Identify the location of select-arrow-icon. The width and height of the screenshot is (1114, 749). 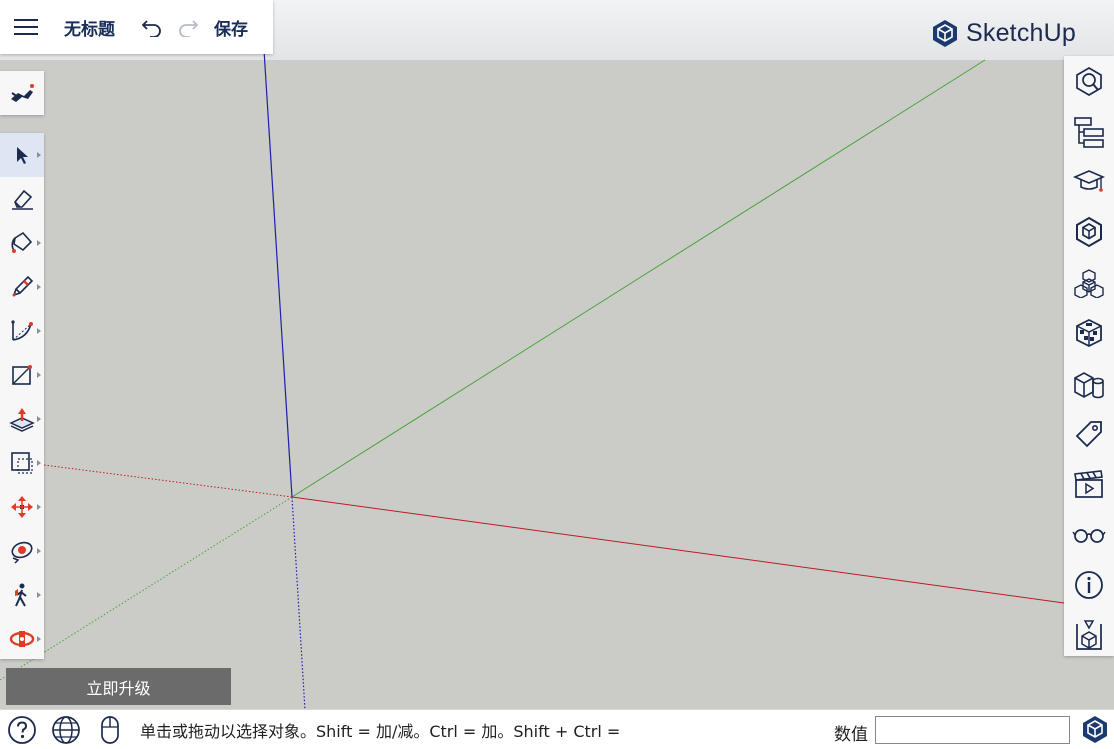
(22, 155).